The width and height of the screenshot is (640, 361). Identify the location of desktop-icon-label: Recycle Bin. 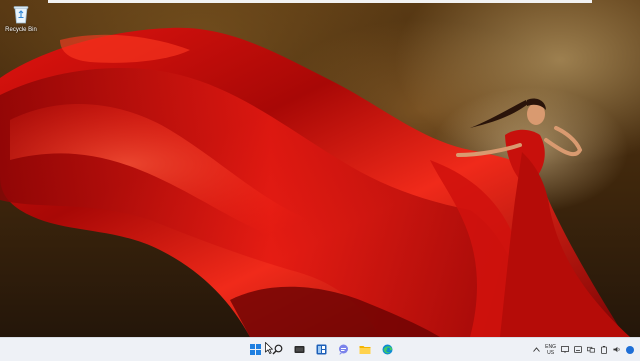
(21, 30).